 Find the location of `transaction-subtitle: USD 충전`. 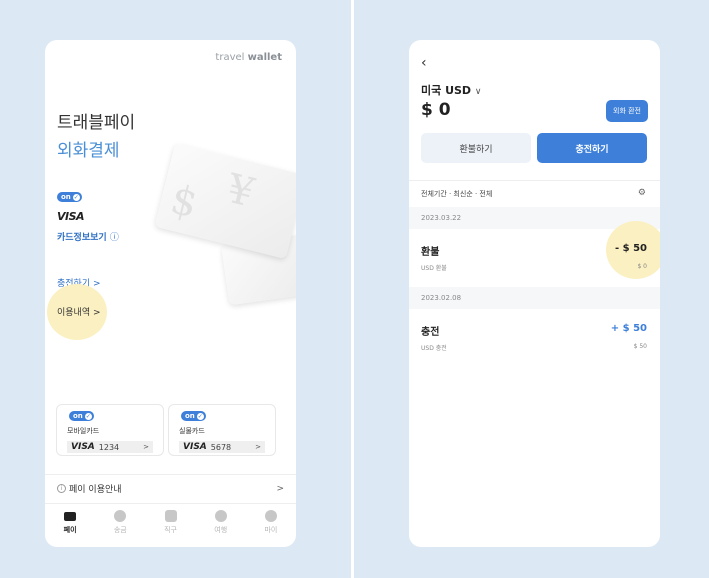

transaction-subtitle: USD 충전 is located at coordinates (434, 348).